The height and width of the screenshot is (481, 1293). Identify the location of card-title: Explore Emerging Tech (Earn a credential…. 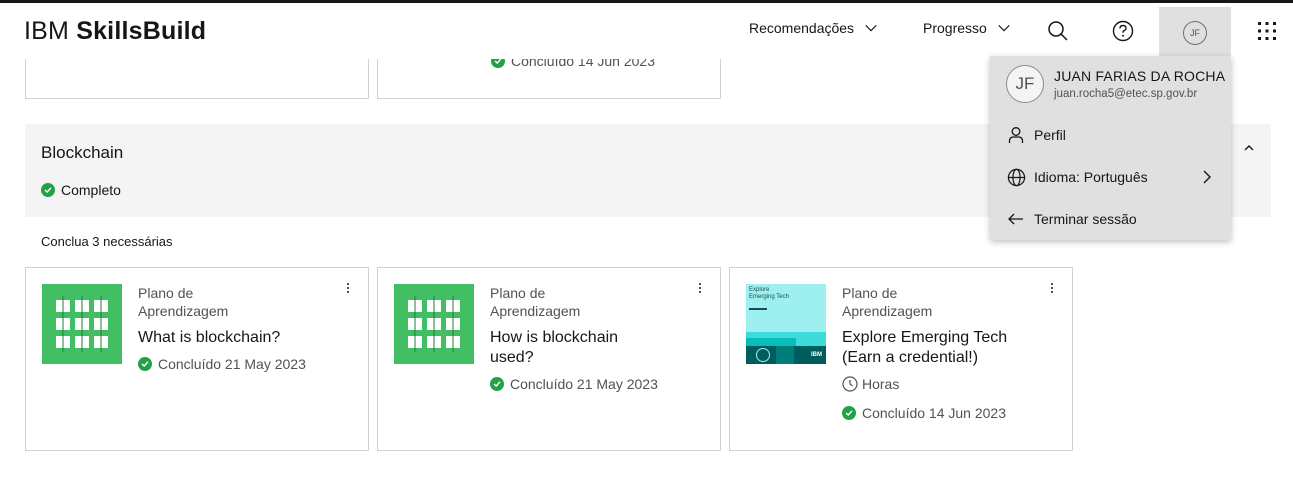
(937, 348).